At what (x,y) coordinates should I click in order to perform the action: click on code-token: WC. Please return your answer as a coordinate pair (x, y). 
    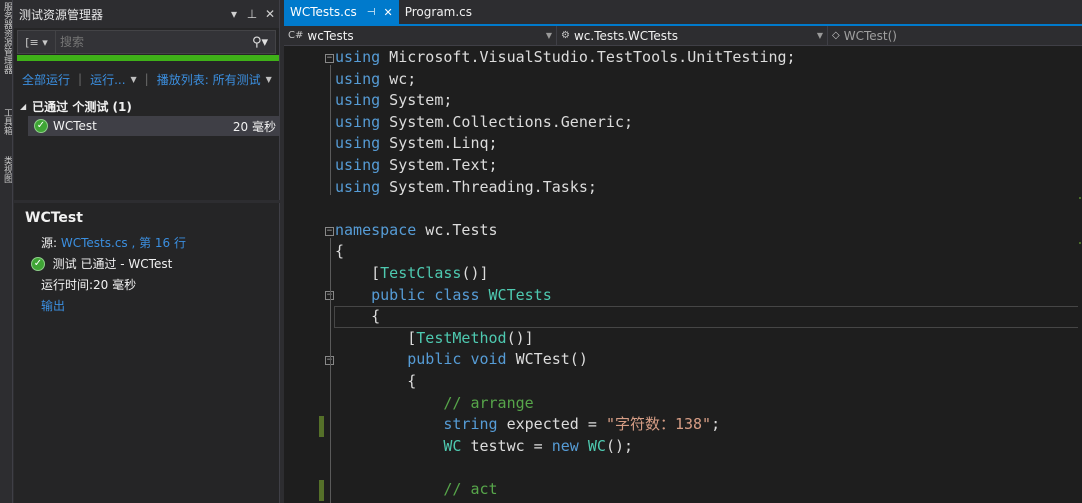
    Looking at the image, I should click on (452, 445).